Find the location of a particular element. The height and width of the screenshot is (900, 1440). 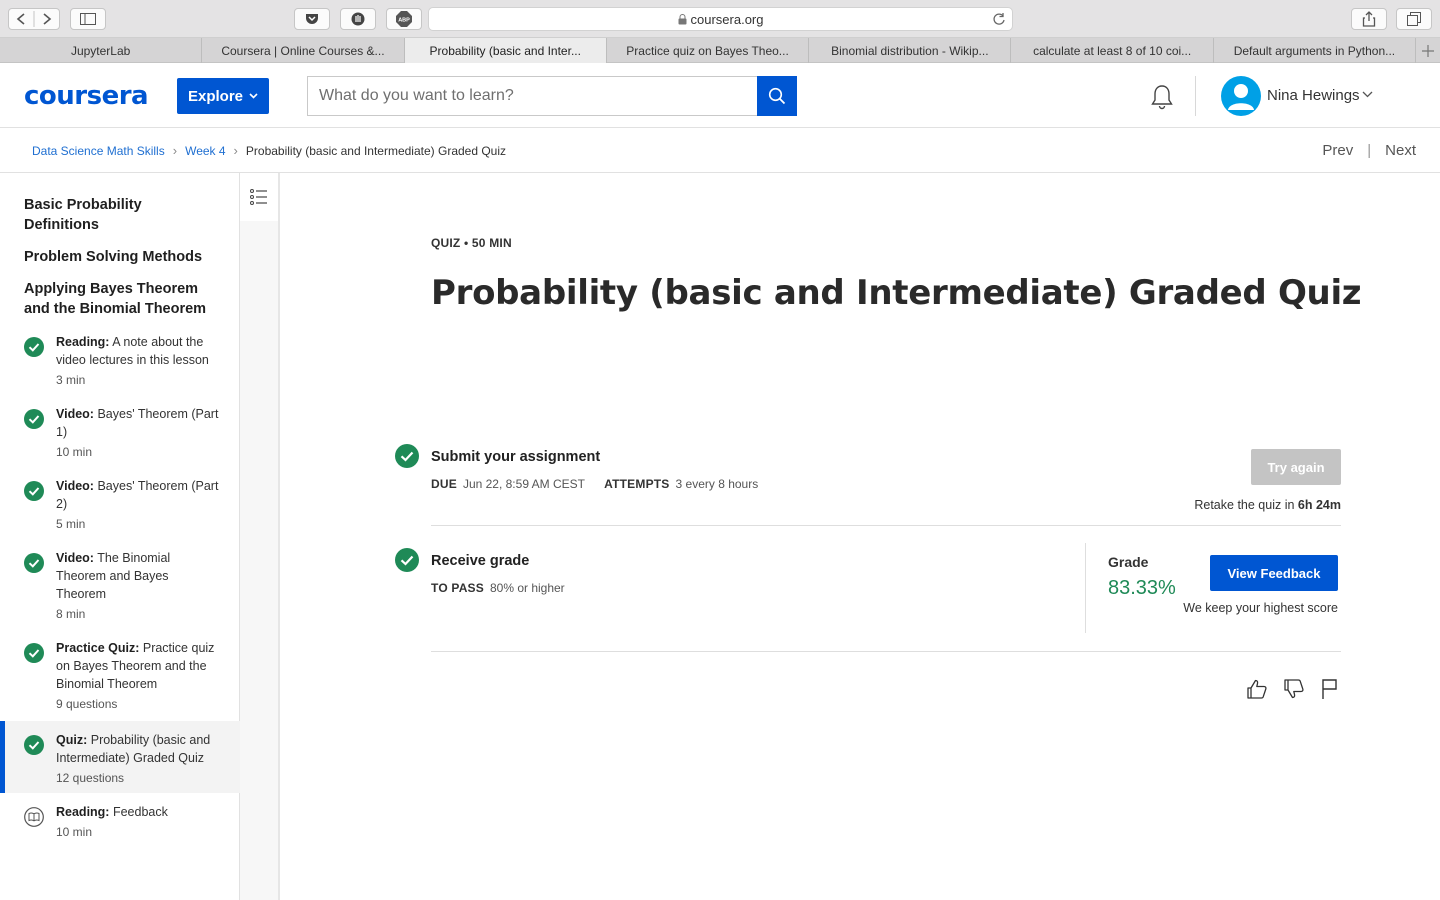

item-meta: 8 min is located at coordinates (71, 614).